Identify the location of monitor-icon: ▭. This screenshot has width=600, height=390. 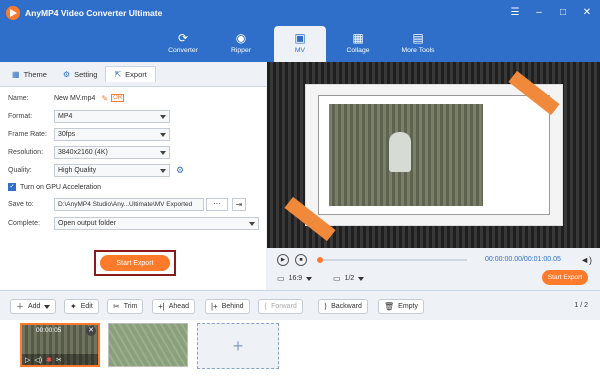
(337, 278).